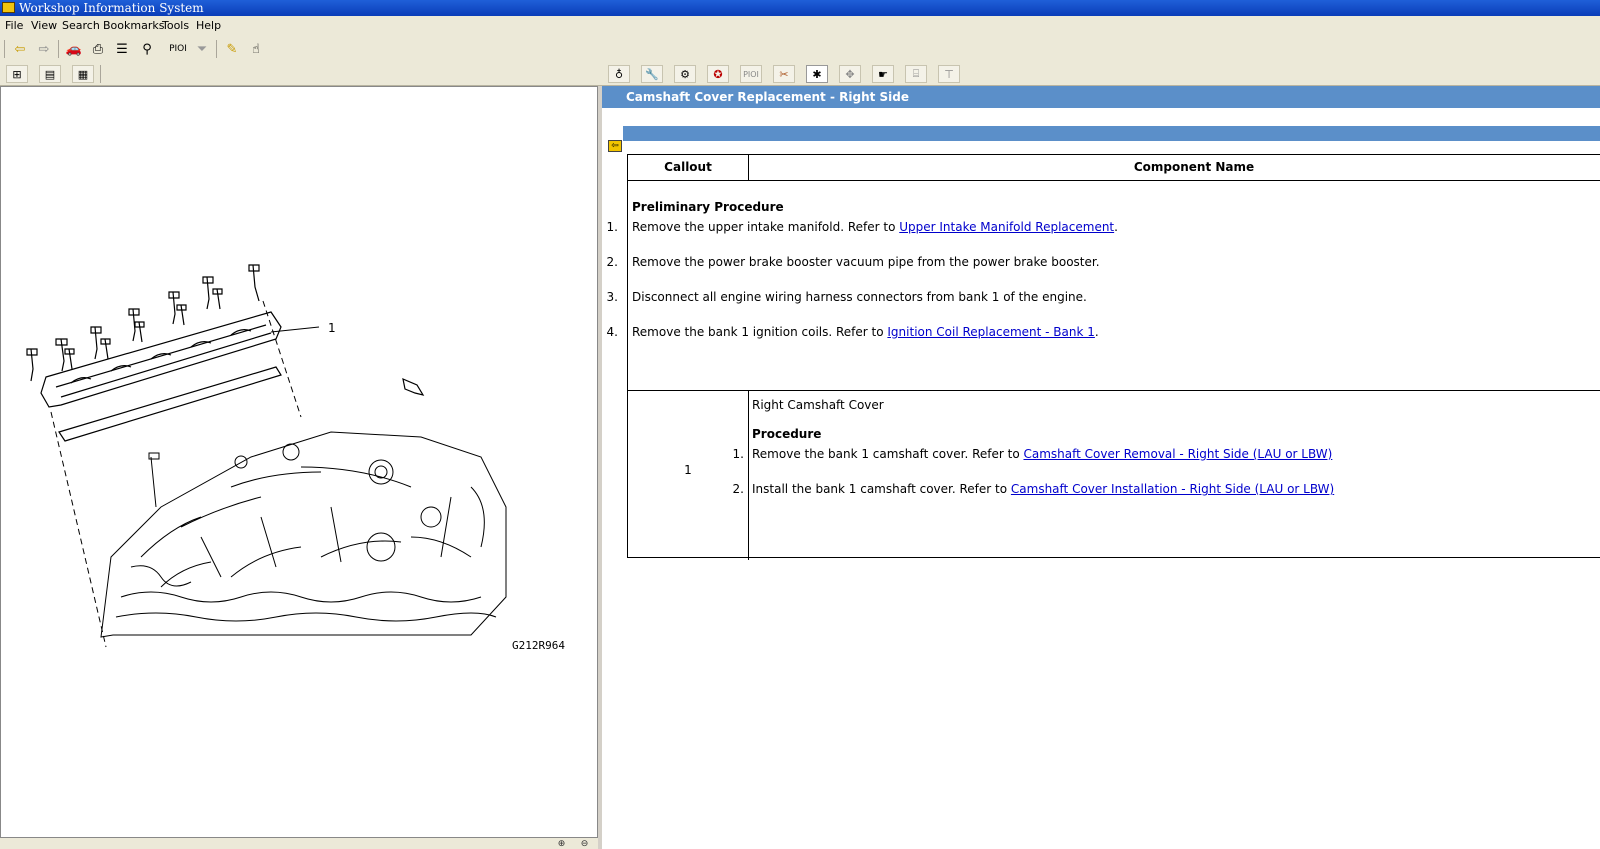  Describe the element at coordinates (787, 434) in the screenshot. I see `row-procedure-heading: Procedure` at that location.